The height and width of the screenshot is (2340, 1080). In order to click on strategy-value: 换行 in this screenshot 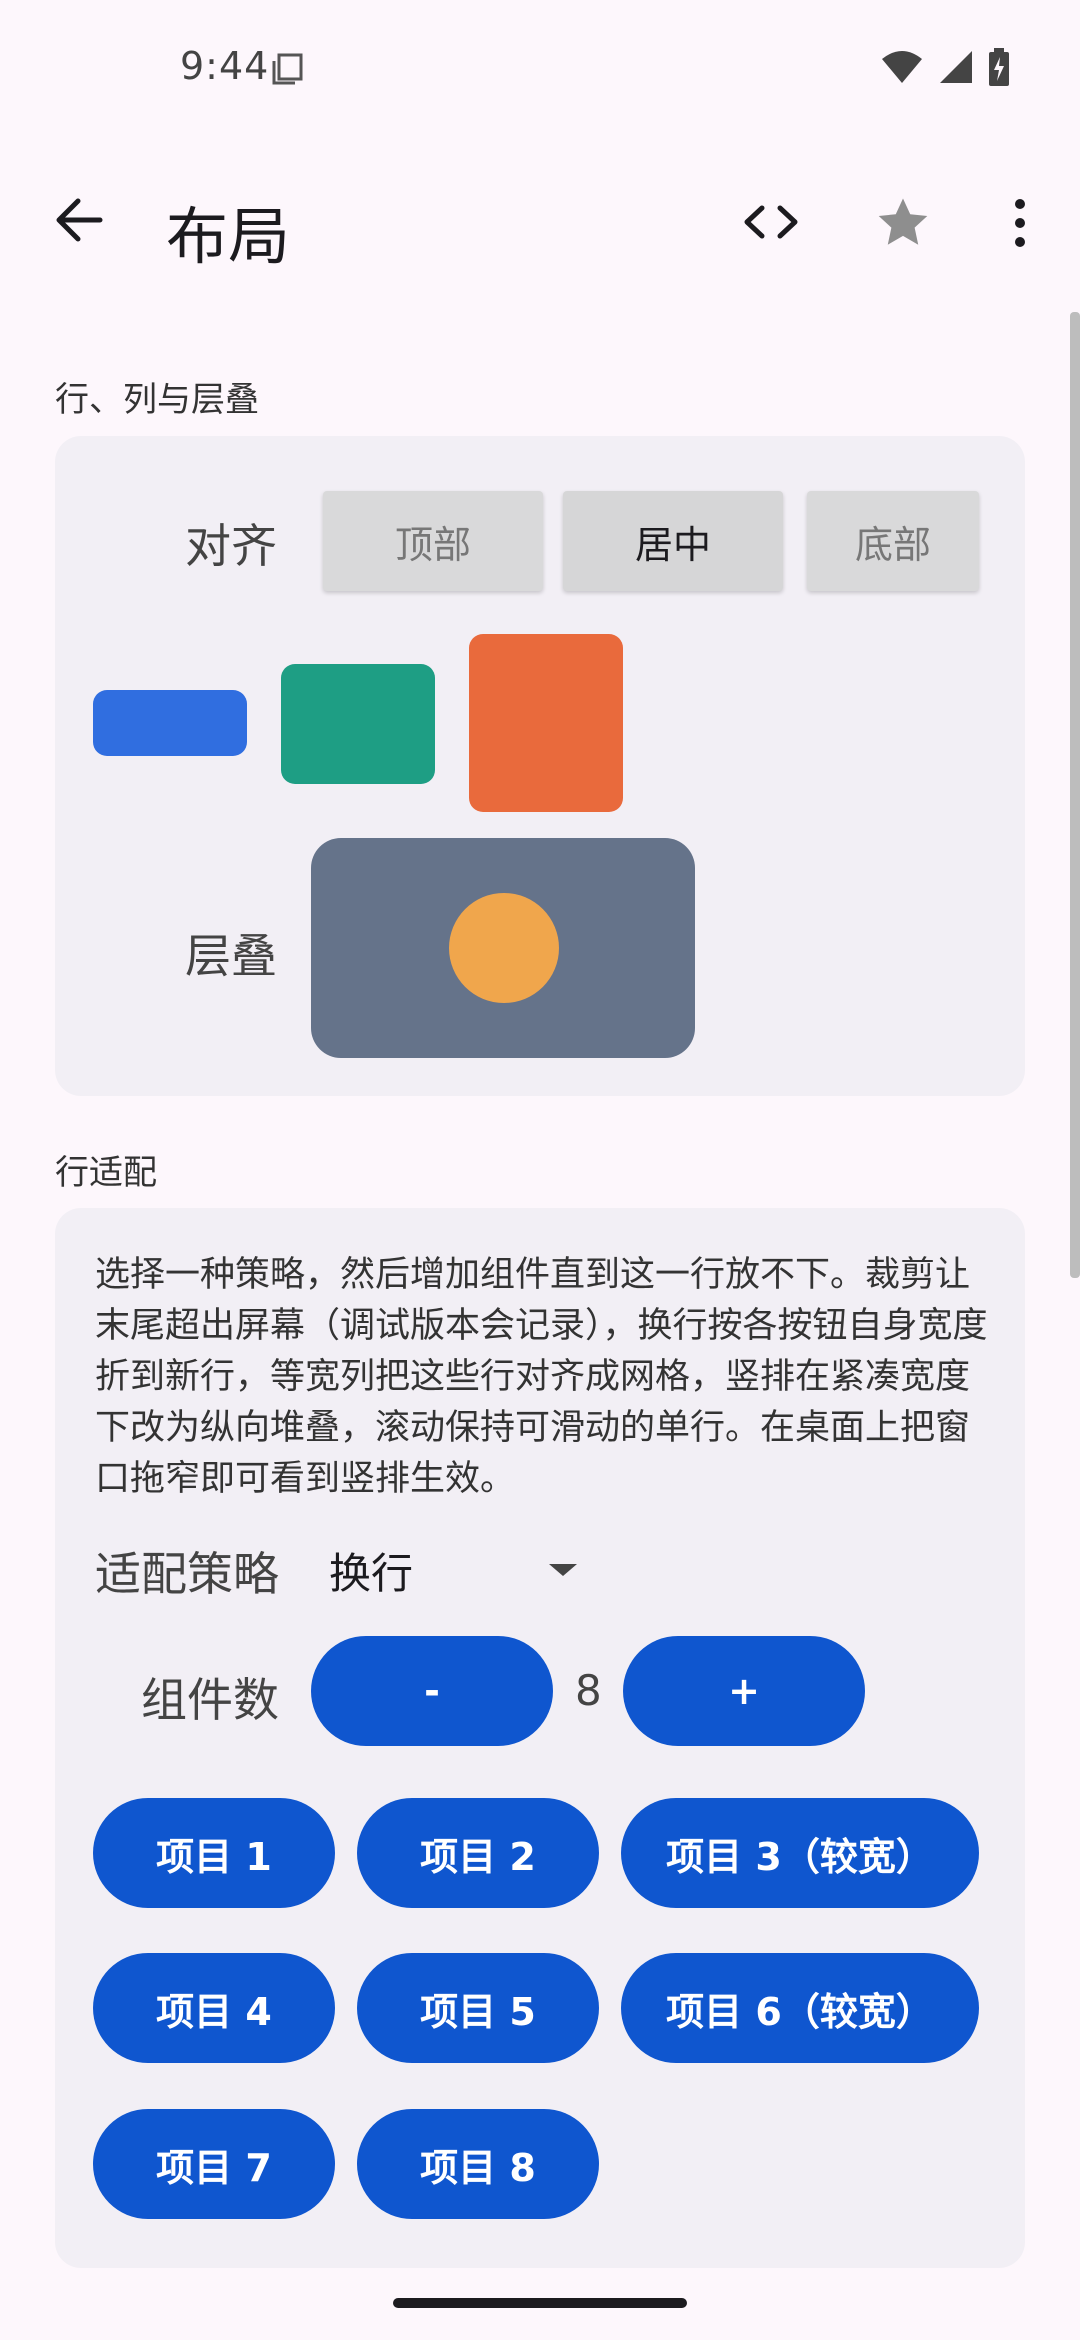, I will do `click(371, 1573)`.